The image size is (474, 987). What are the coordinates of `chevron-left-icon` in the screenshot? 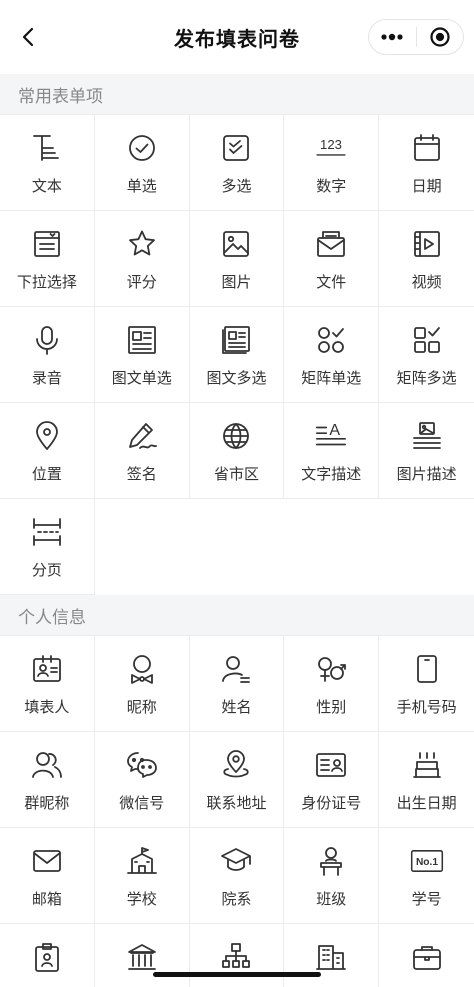 It's located at (28, 37).